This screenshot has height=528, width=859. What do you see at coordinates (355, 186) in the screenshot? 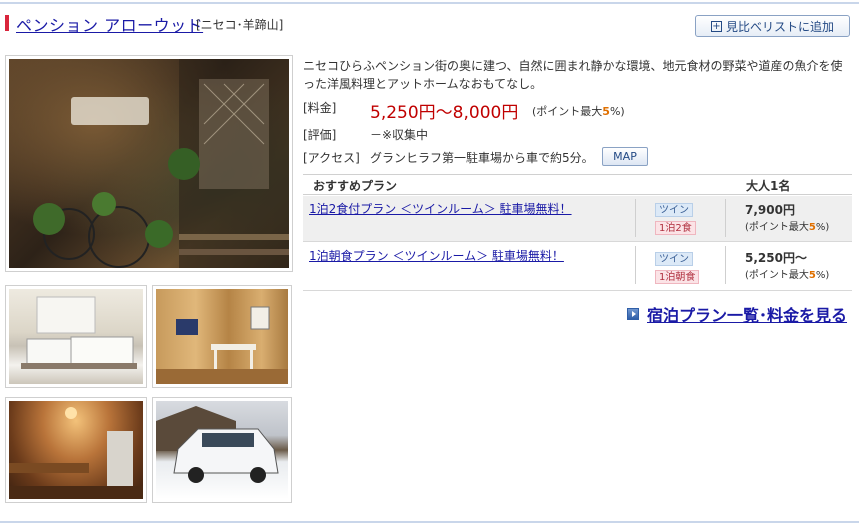
I see `plan-column-header: おすすめプラン` at bounding box center [355, 186].